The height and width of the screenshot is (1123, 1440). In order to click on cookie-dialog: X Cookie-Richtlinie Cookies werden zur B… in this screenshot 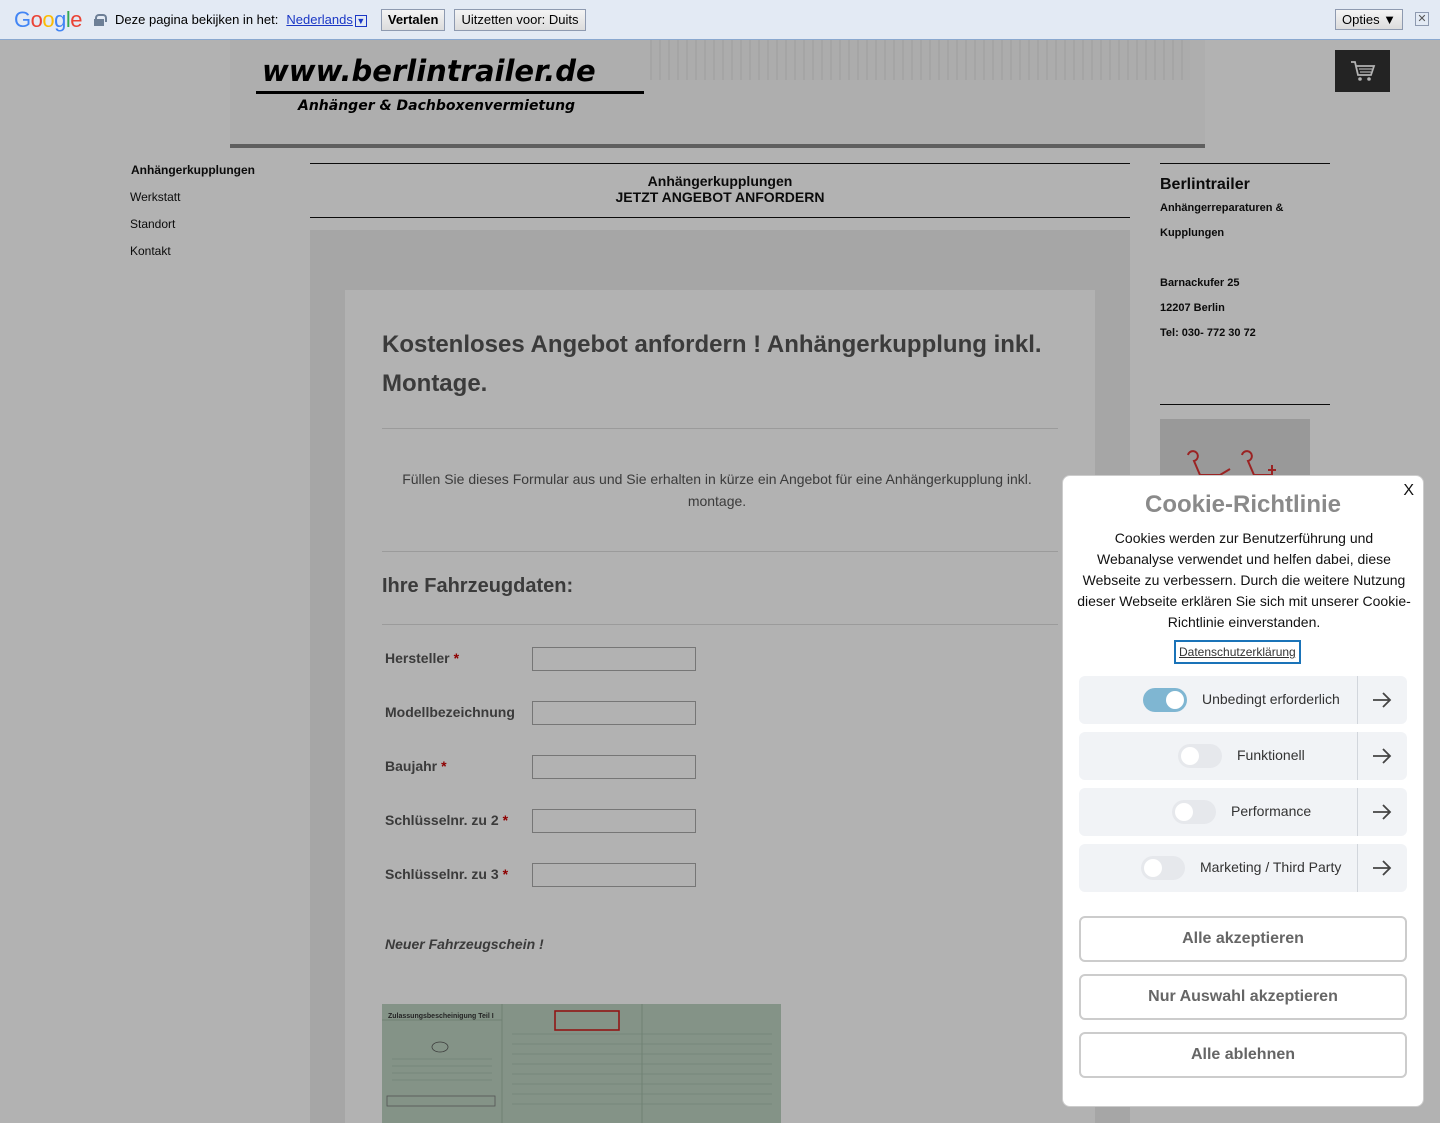, I will do `click(1243, 791)`.